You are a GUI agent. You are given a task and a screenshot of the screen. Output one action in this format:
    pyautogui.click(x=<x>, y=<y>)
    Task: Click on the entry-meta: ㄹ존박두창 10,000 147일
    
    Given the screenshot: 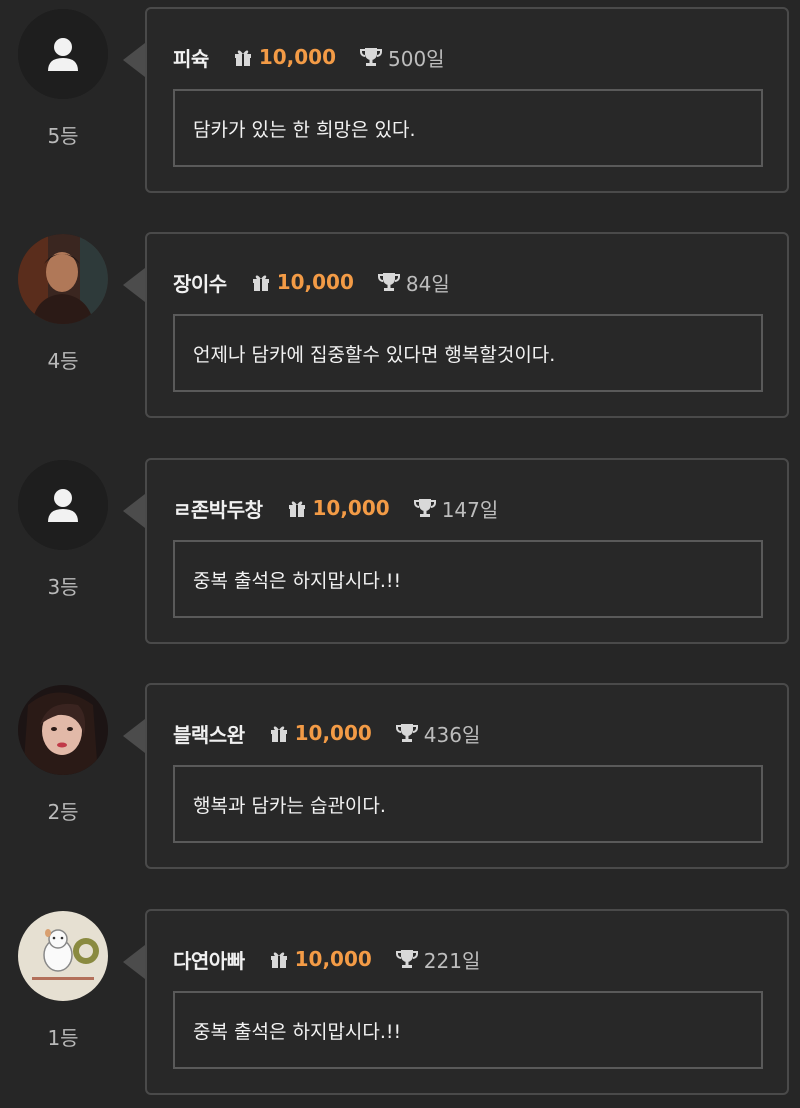 What is the action you would take?
    pyautogui.click(x=335, y=508)
    